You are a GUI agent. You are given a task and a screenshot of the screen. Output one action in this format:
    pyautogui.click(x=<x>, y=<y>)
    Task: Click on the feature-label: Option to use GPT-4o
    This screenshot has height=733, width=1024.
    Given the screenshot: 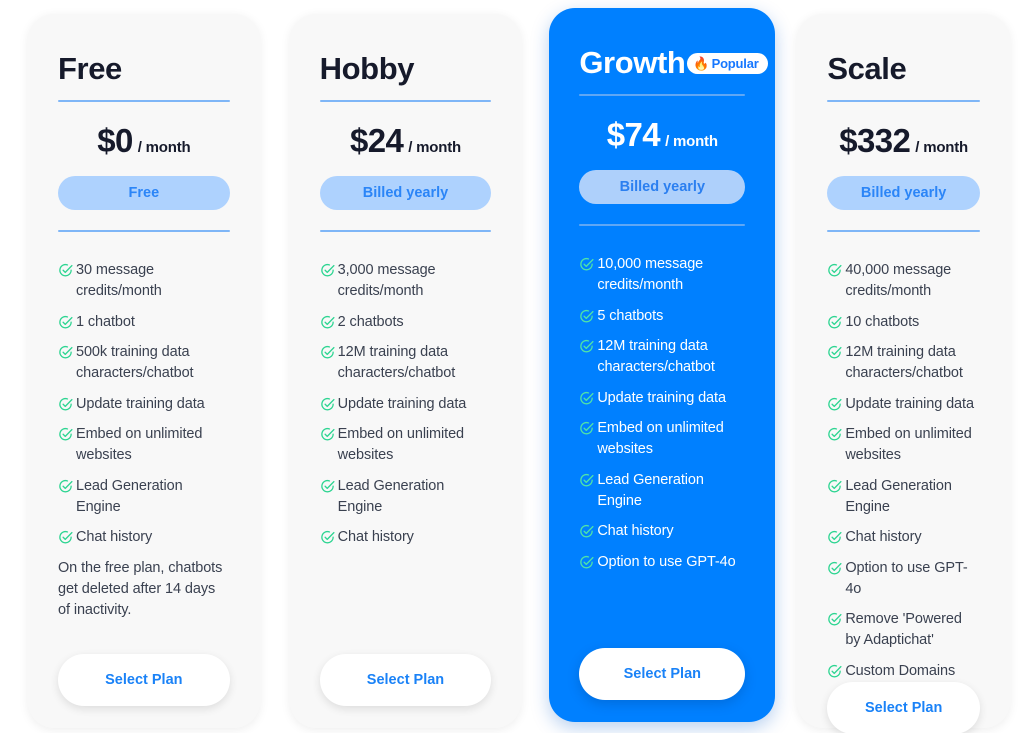 What is the action you would take?
    pyautogui.click(x=666, y=561)
    